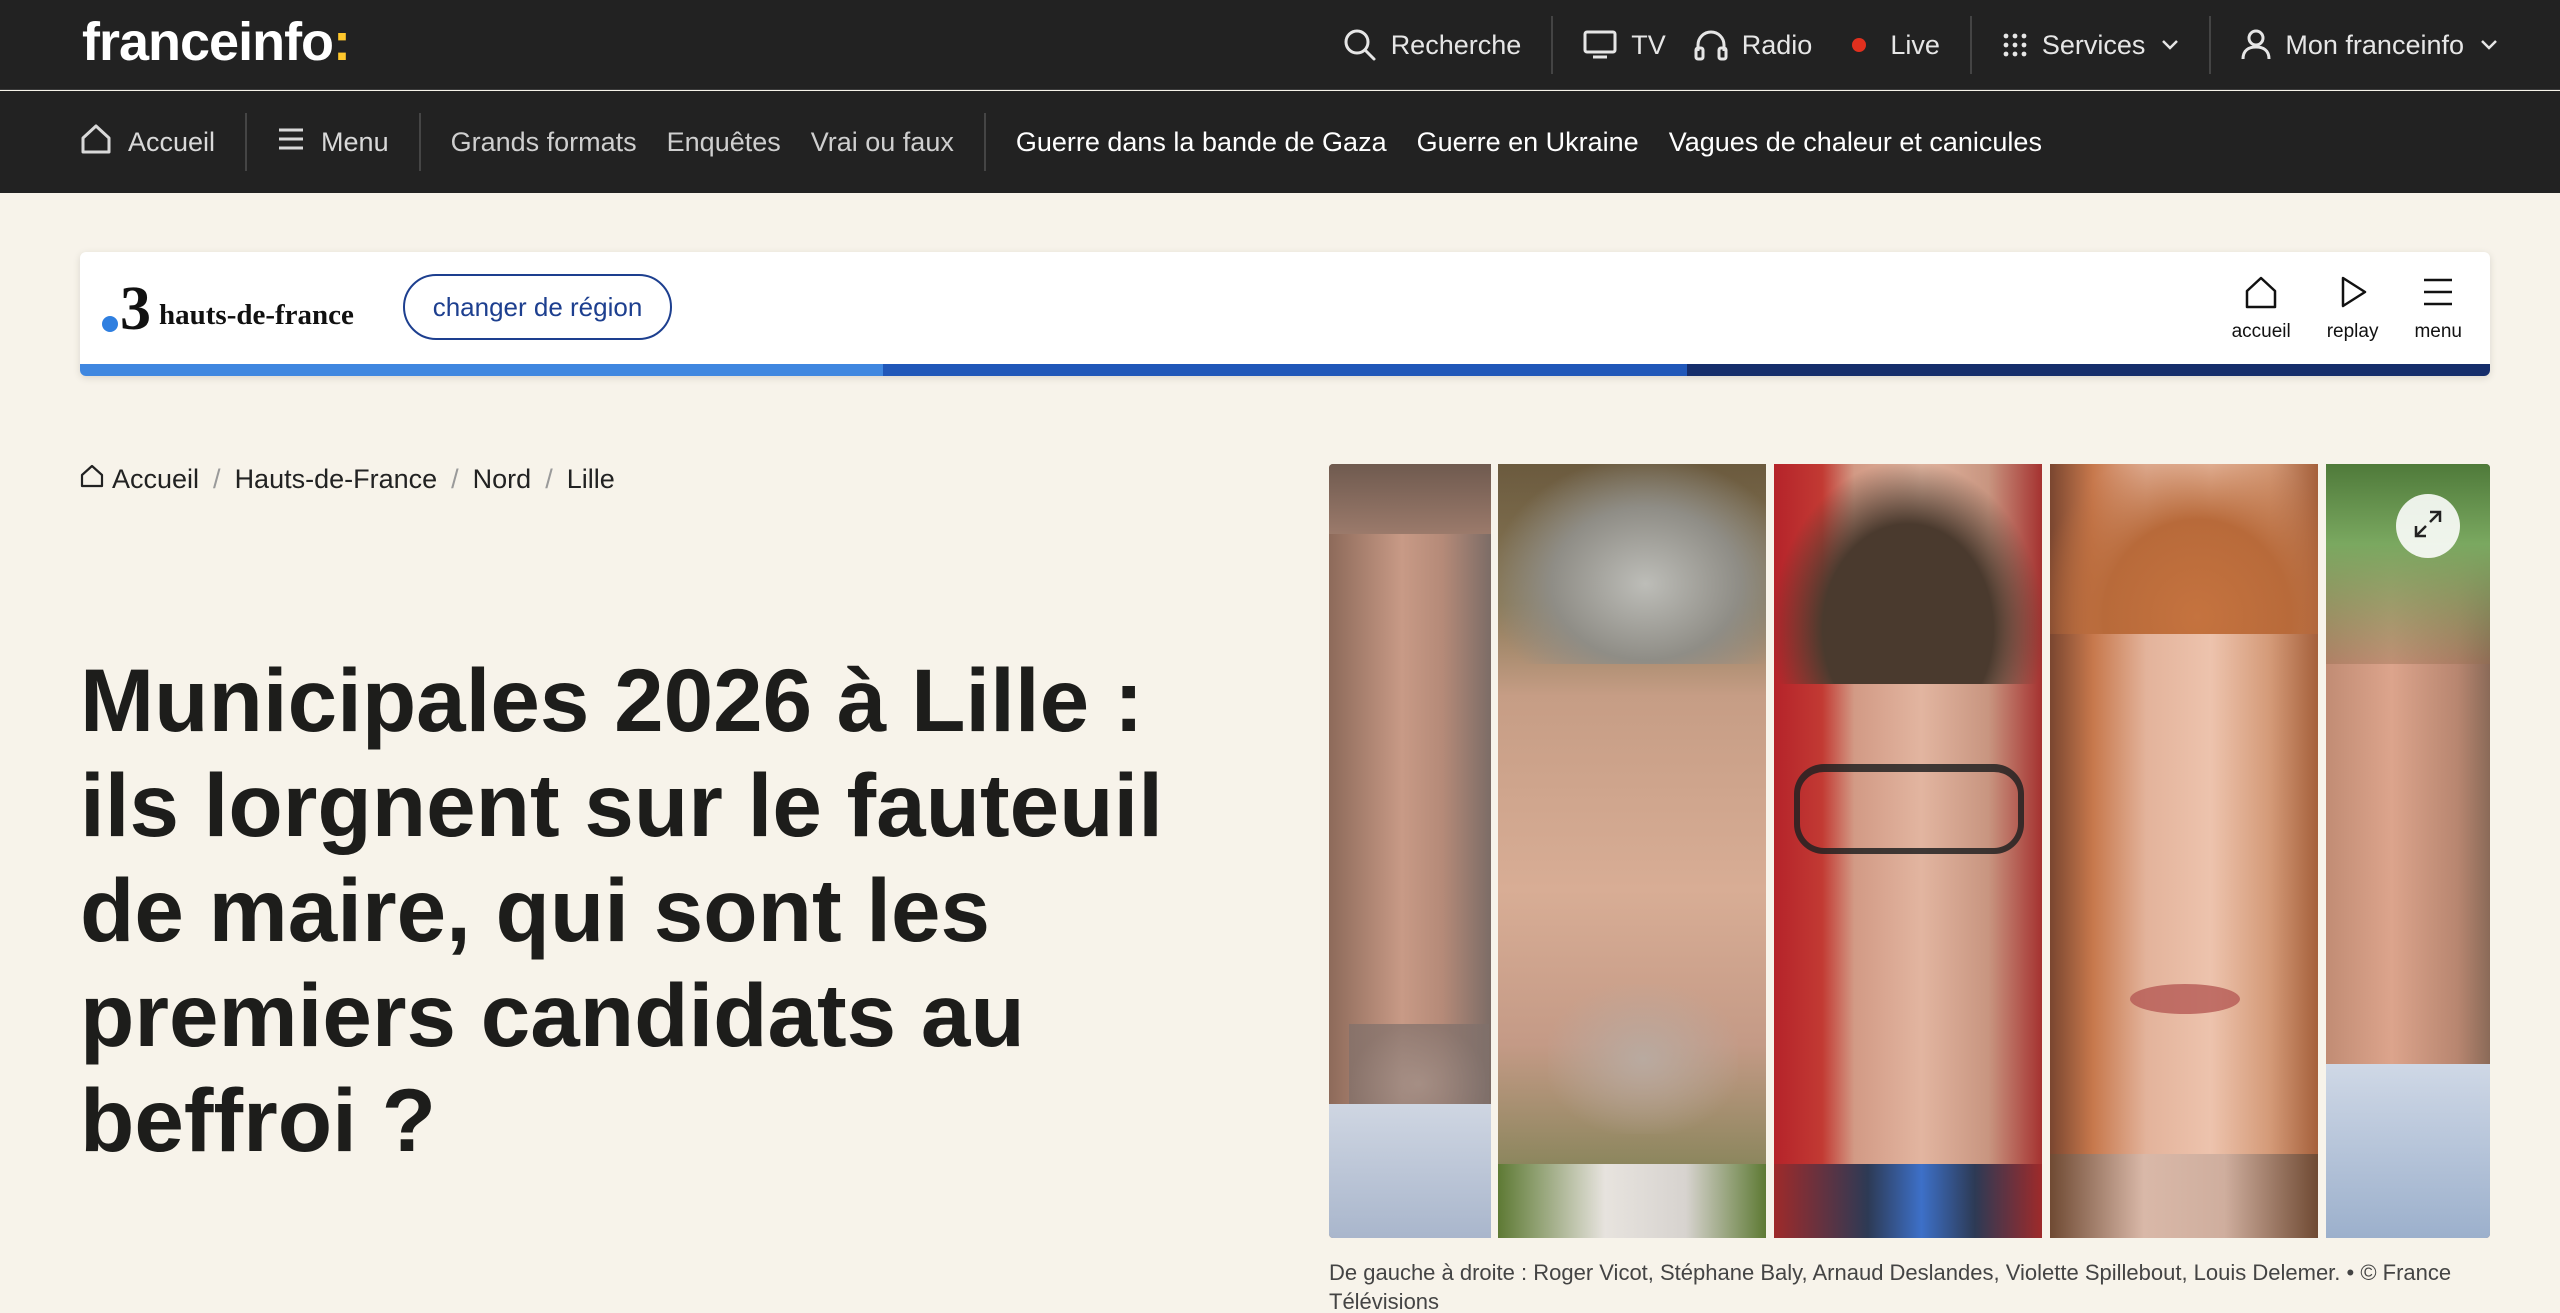  What do you see at coordinates (110, 324) in the screenshot?
I see `logo-dot` at bounding box center [110, 324].